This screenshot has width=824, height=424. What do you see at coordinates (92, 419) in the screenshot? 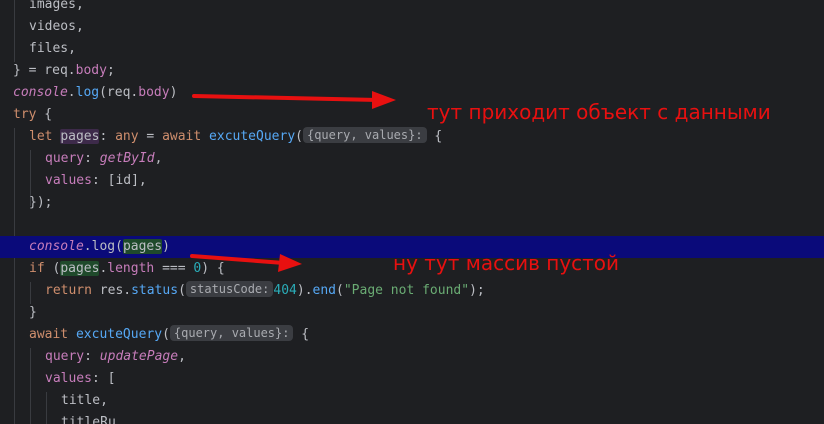
I see `code-text: titleRu,` at bounding box center [92, 419].